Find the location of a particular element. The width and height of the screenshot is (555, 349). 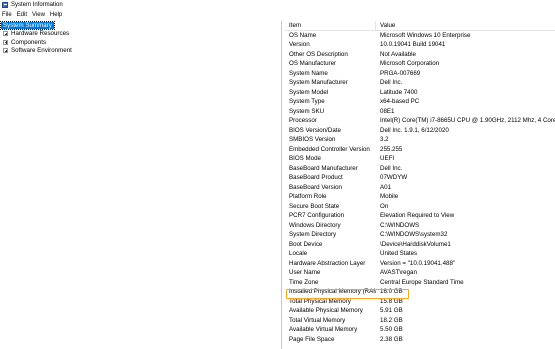

table-row: Version 10.0.19041 Build 19041 is located at coordinates (420, 45).